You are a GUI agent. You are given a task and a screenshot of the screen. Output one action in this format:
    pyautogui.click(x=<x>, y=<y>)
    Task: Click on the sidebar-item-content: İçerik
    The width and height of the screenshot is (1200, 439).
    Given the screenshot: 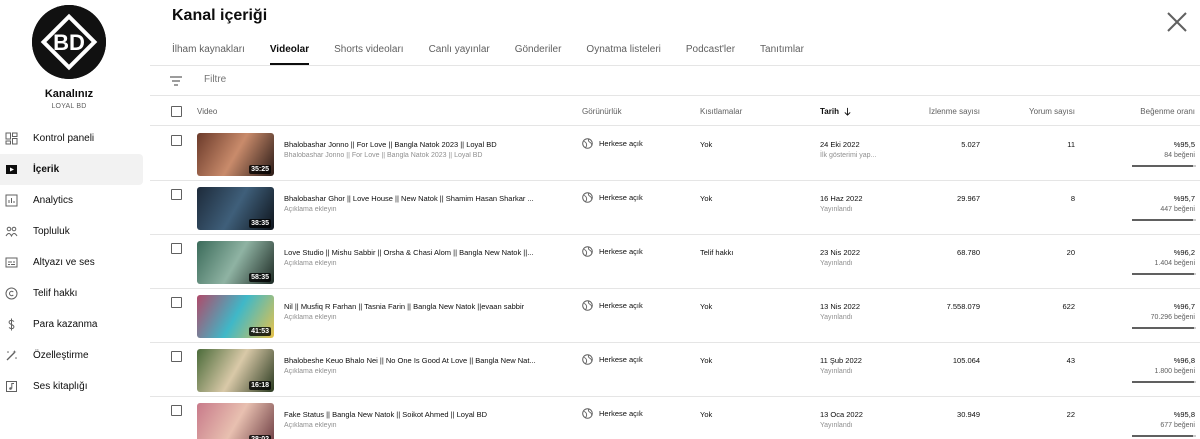 What is the action you would take?
    pyautogui.click(x=71, y=169)
    